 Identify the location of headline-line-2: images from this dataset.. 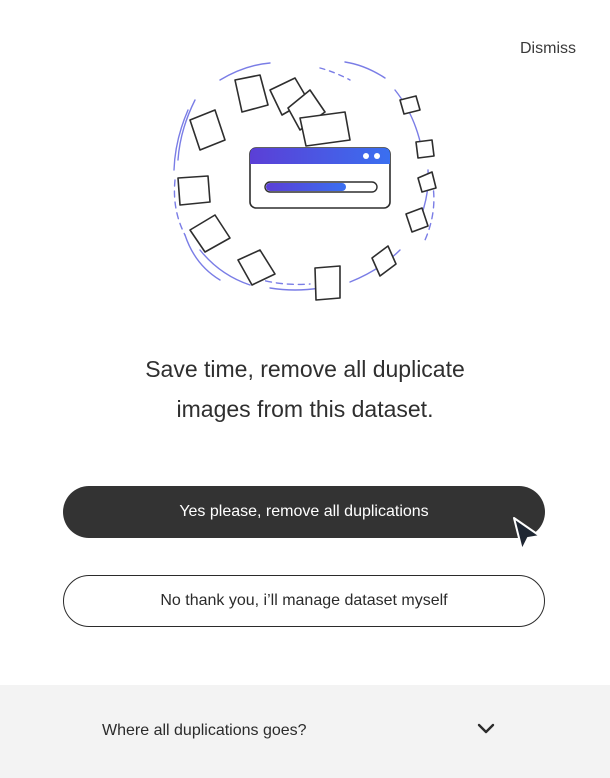
(305, 409).